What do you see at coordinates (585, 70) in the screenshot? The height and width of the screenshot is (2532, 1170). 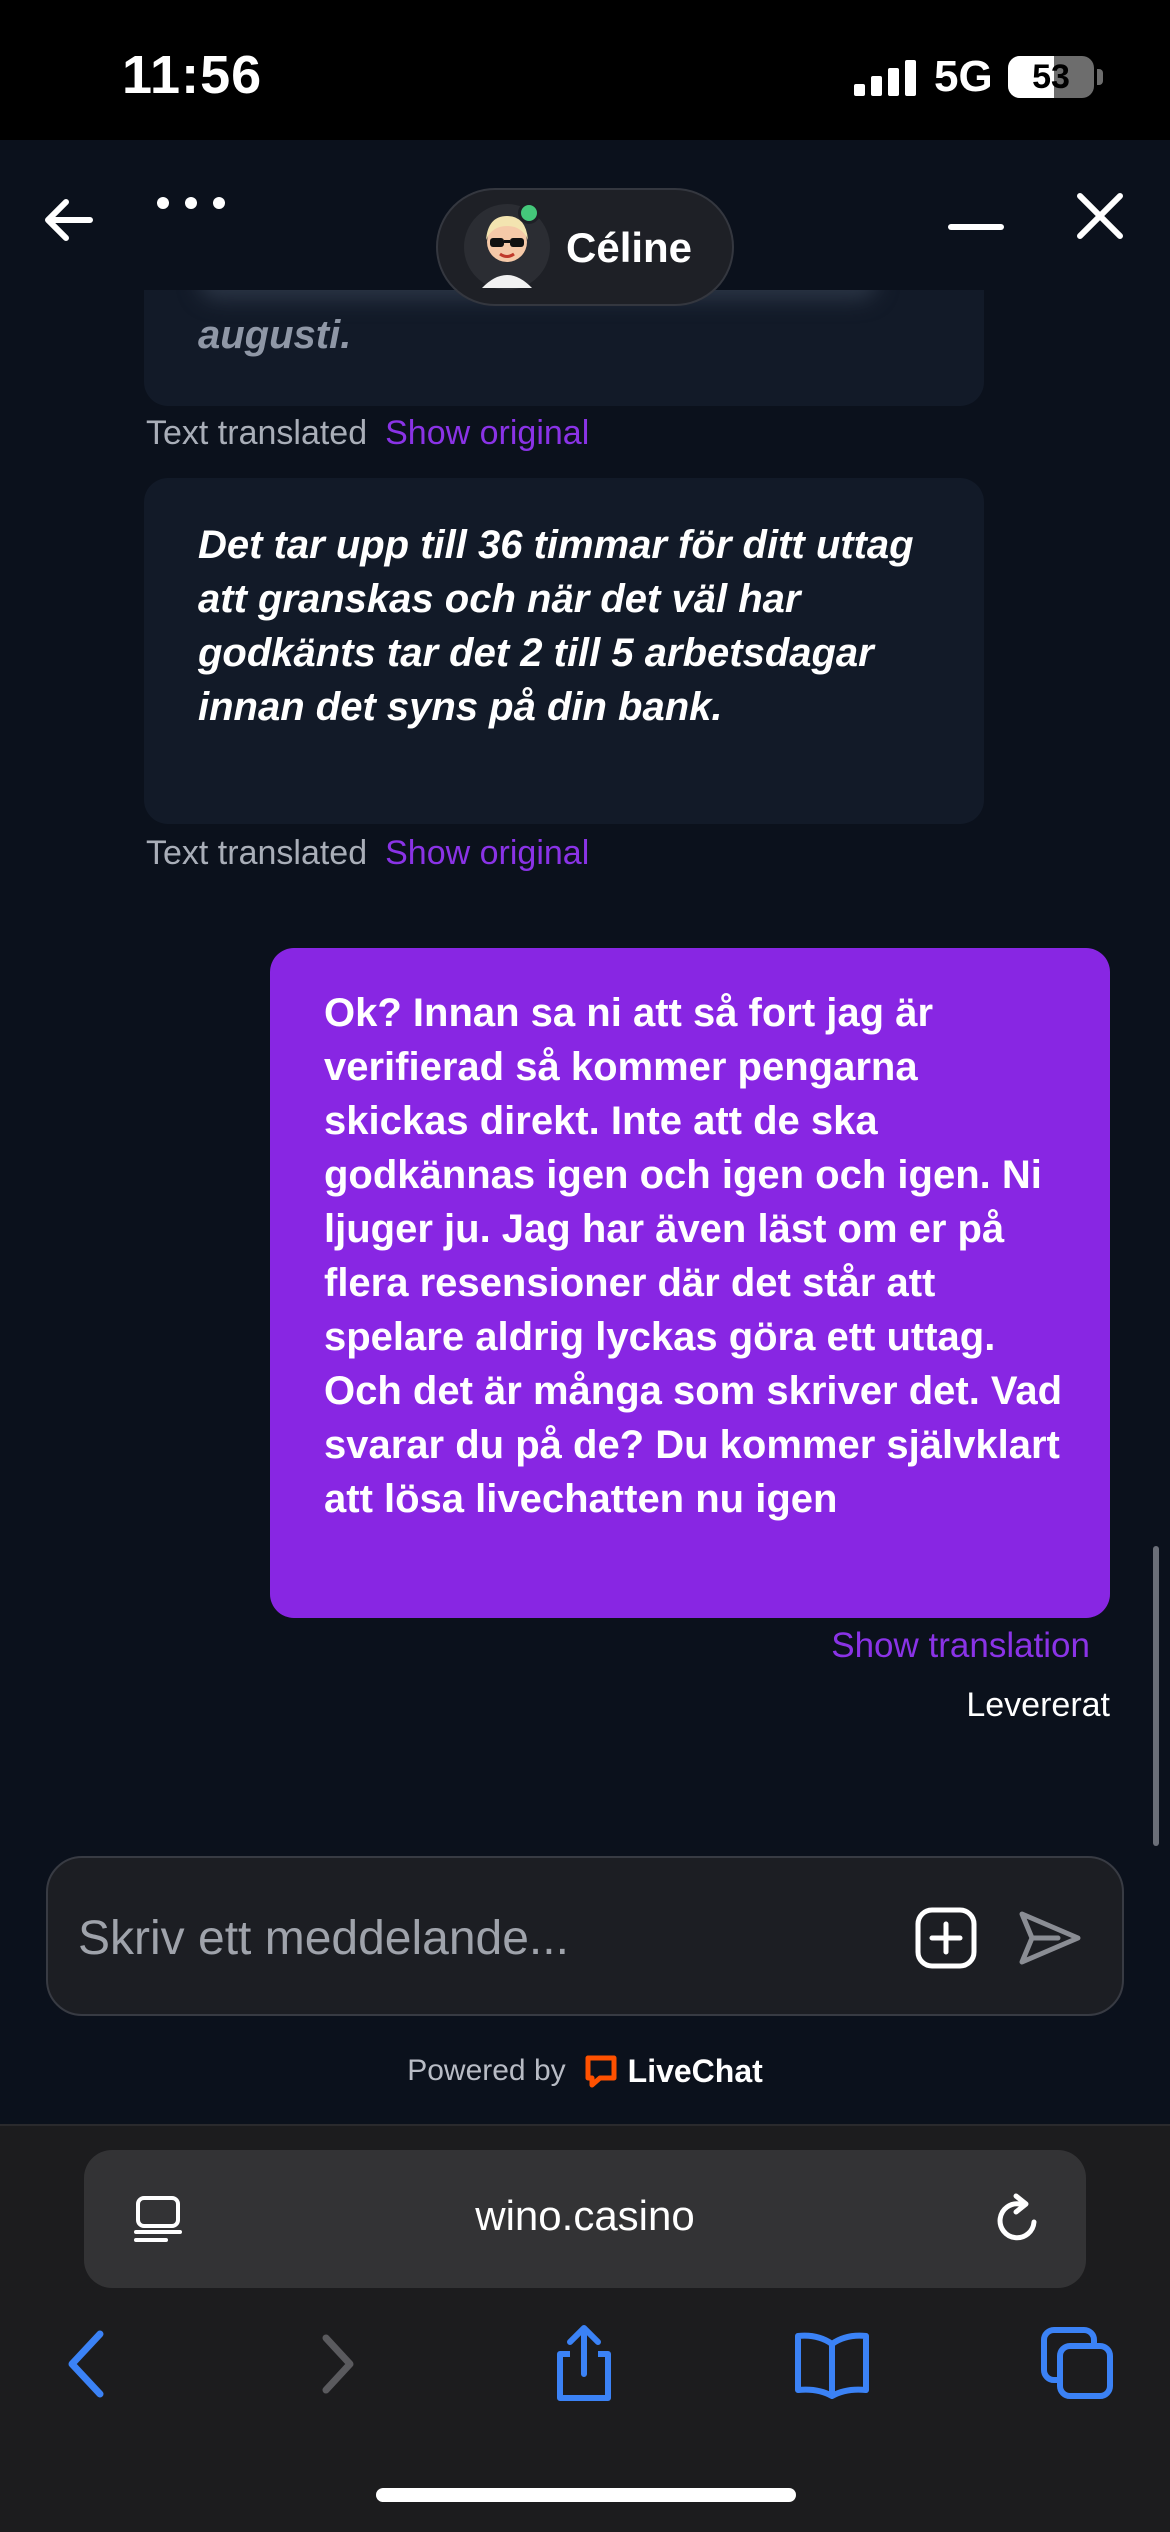 I see `status-bar: 11:56 5G 53` at bounding box center [585, 70].